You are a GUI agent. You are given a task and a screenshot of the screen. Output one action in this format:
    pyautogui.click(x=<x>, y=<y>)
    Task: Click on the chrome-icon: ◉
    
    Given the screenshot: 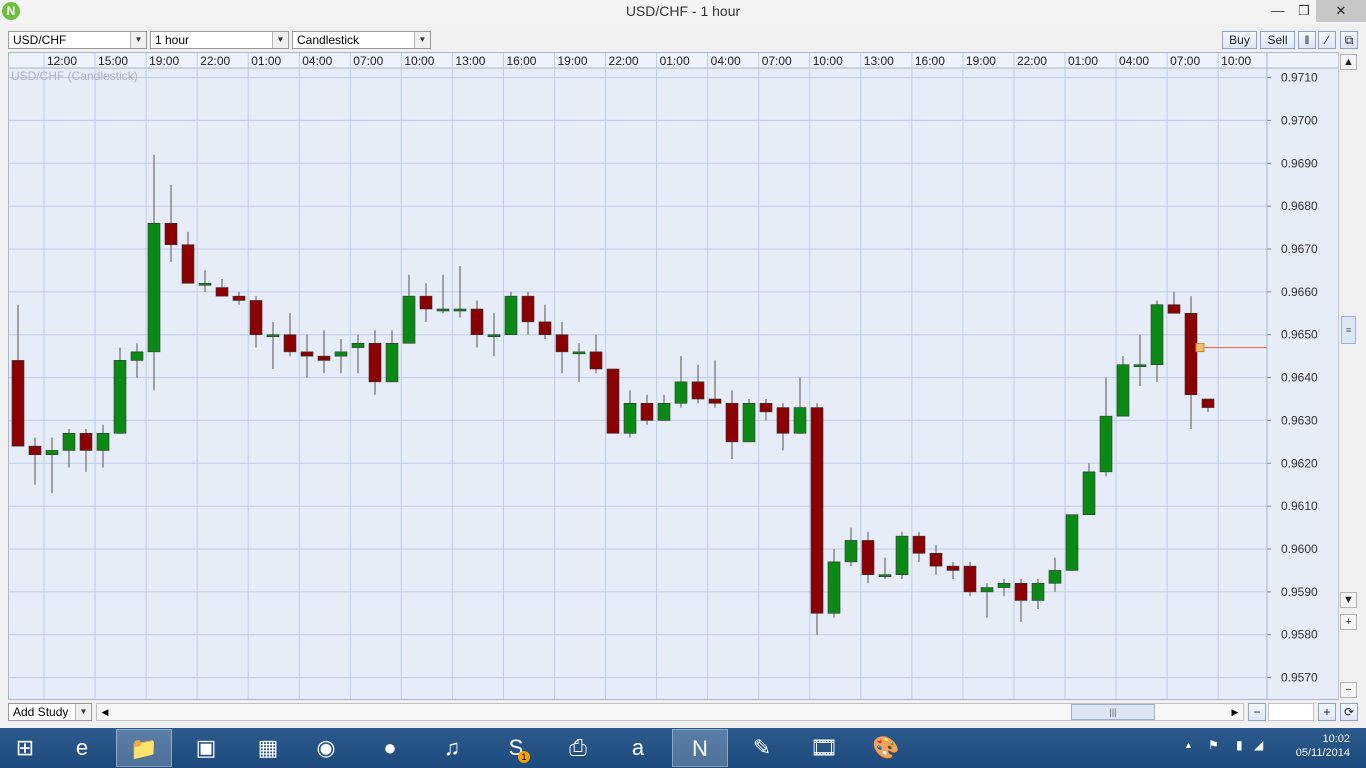 What is the action you would take?
    pyautogui.click(x=326, y=748)
    